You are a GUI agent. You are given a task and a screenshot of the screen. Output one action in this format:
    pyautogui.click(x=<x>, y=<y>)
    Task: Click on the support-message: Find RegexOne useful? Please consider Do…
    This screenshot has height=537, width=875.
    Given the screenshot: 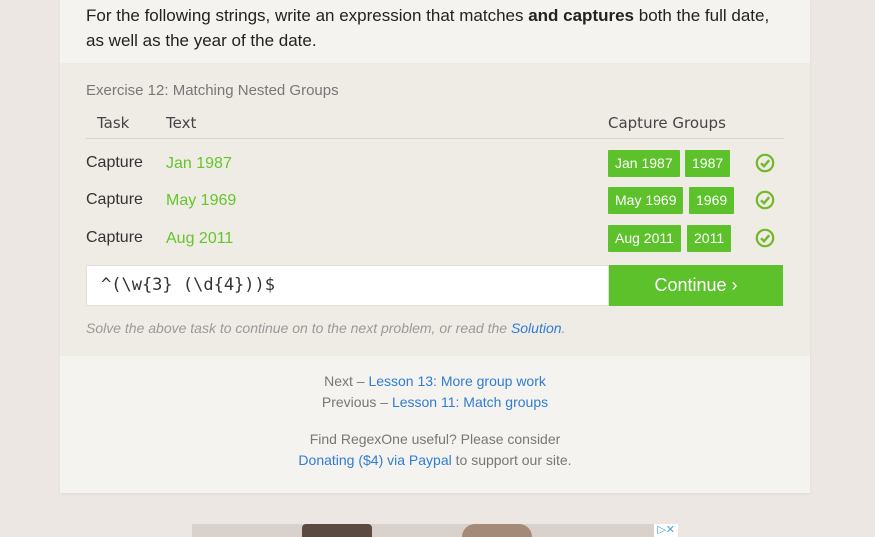 What is the action you would take?
    pyautogui.click(x=435, y=449)
    